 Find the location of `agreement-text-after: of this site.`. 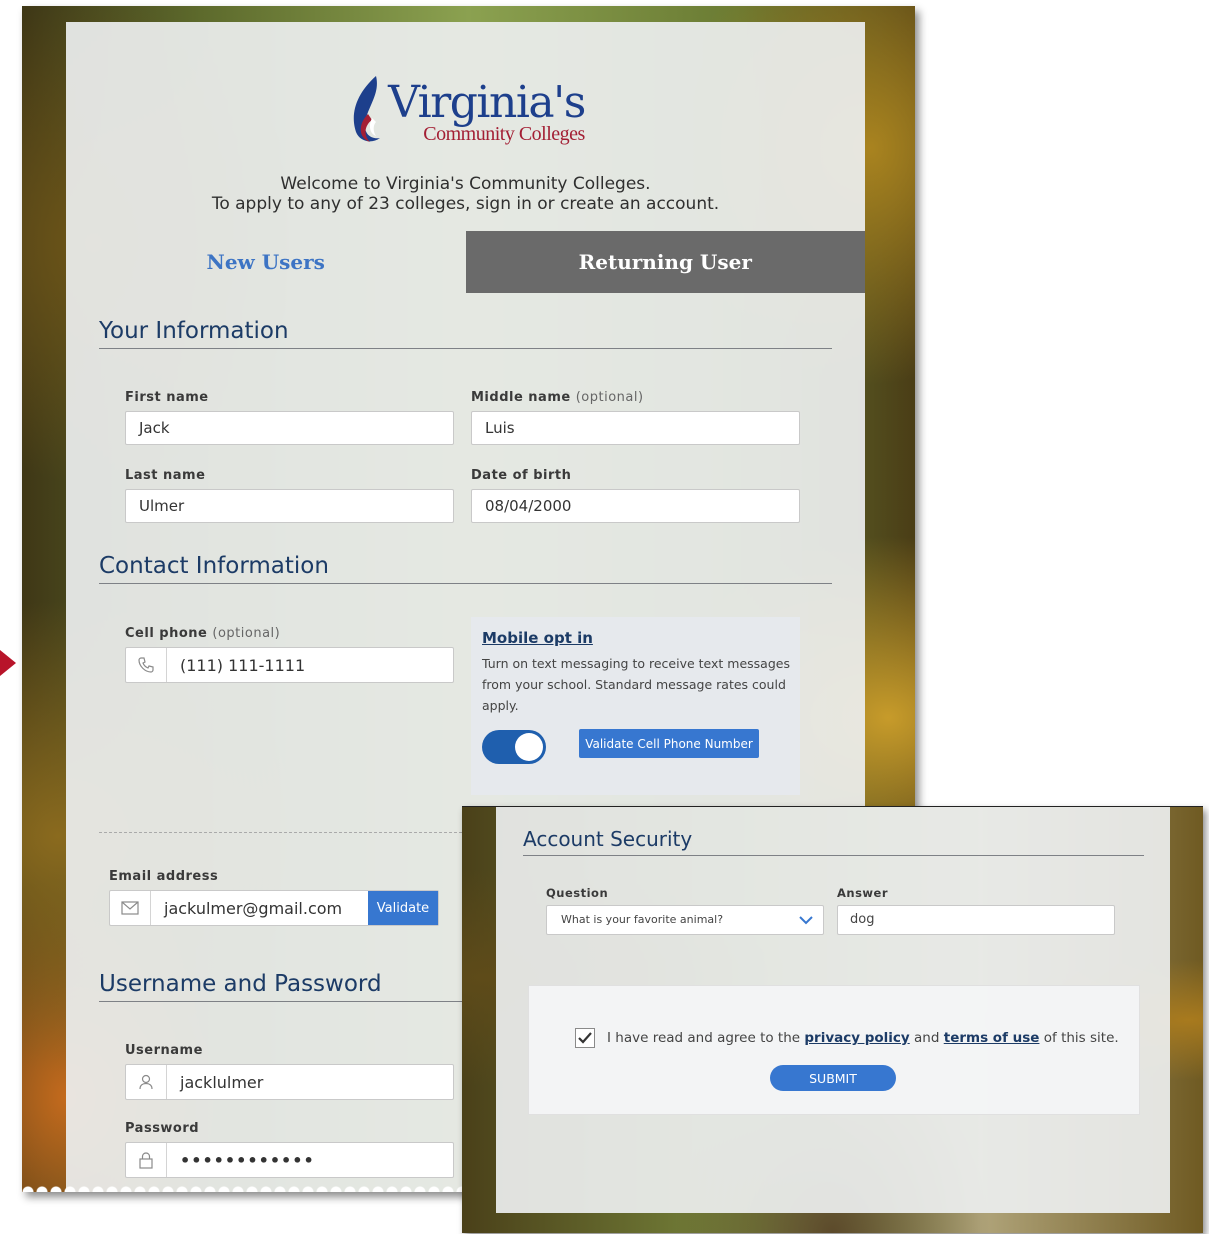

agreement-text-after: of this site. is located at coordinates (1081, 1038).